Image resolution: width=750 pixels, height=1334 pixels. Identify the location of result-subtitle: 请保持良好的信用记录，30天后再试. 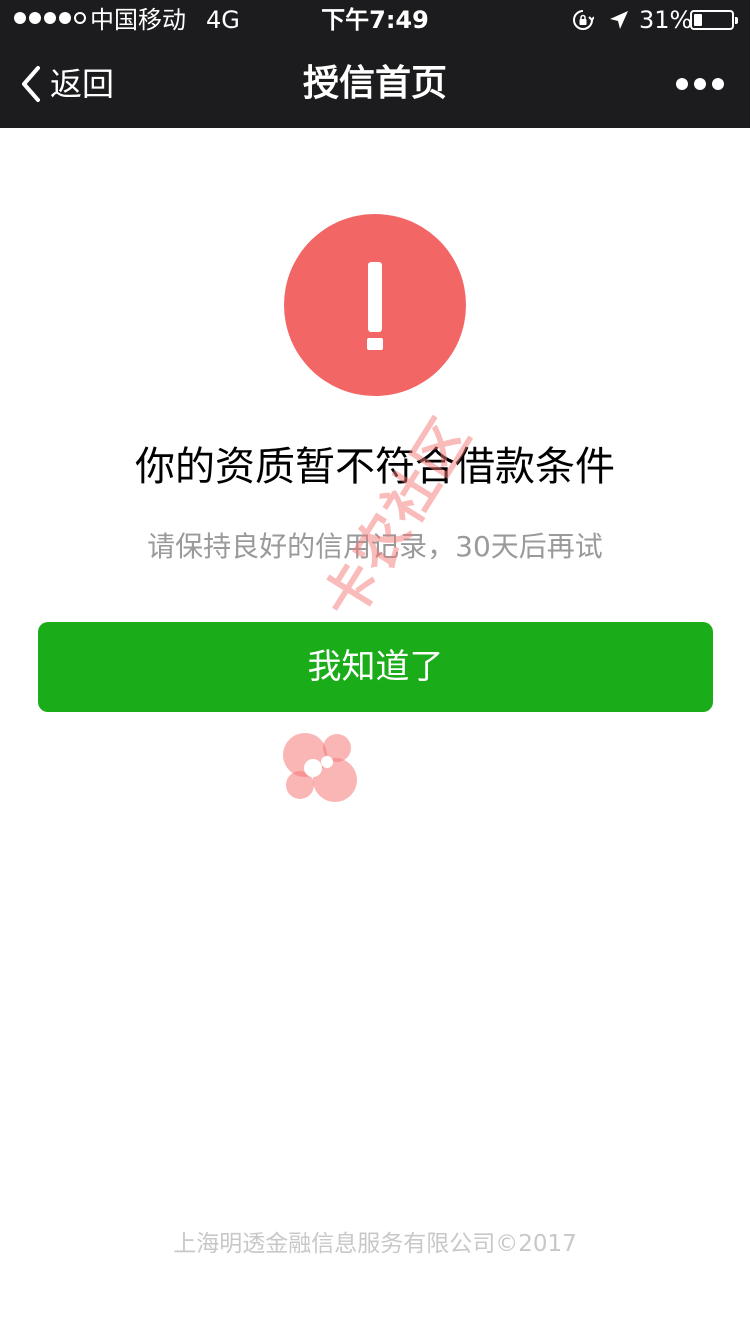
(375, 546).